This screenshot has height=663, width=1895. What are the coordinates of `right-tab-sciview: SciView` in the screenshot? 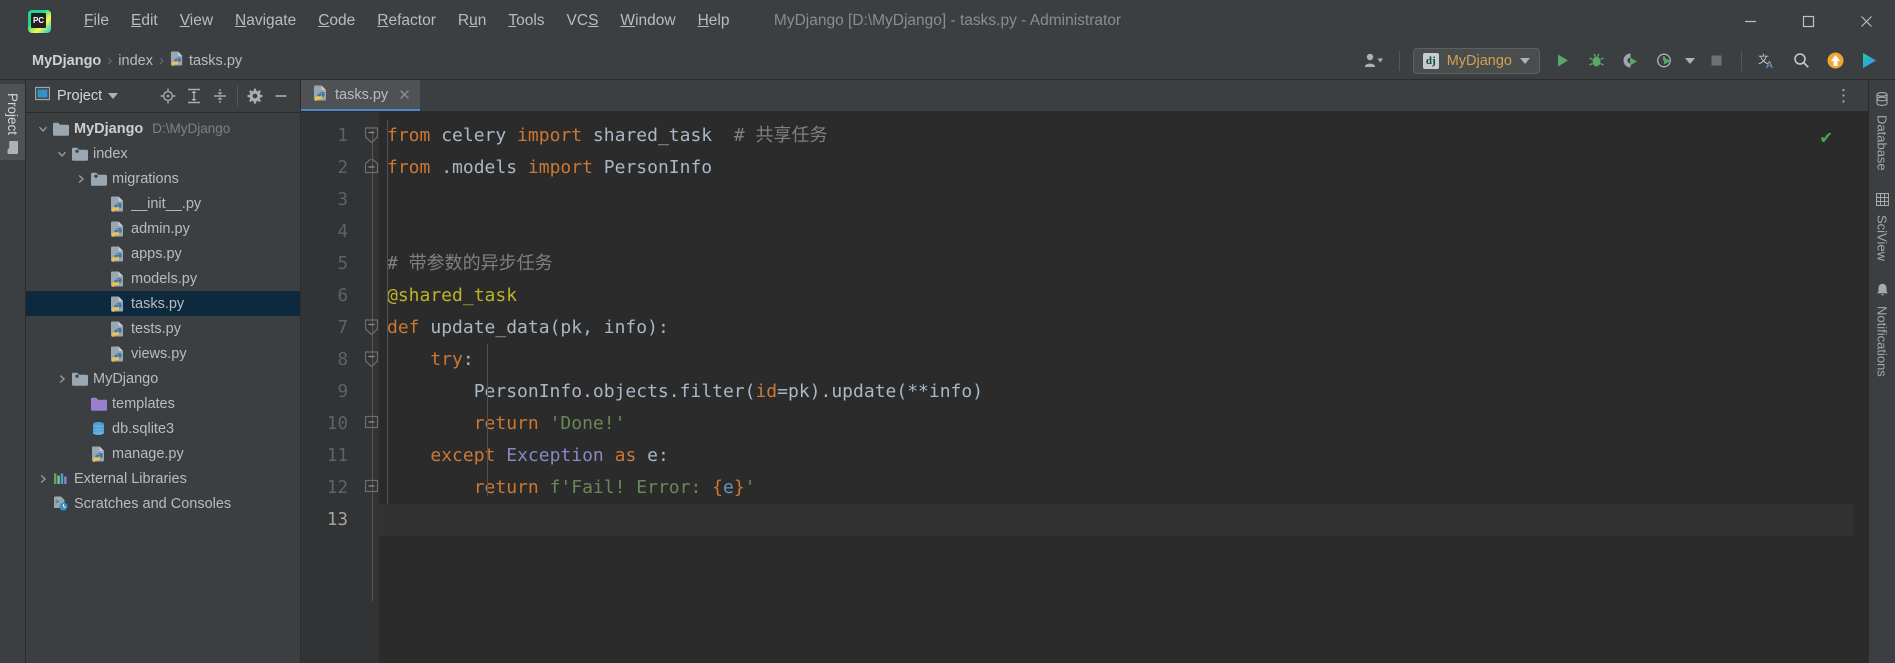 It's located at (1882, 226).